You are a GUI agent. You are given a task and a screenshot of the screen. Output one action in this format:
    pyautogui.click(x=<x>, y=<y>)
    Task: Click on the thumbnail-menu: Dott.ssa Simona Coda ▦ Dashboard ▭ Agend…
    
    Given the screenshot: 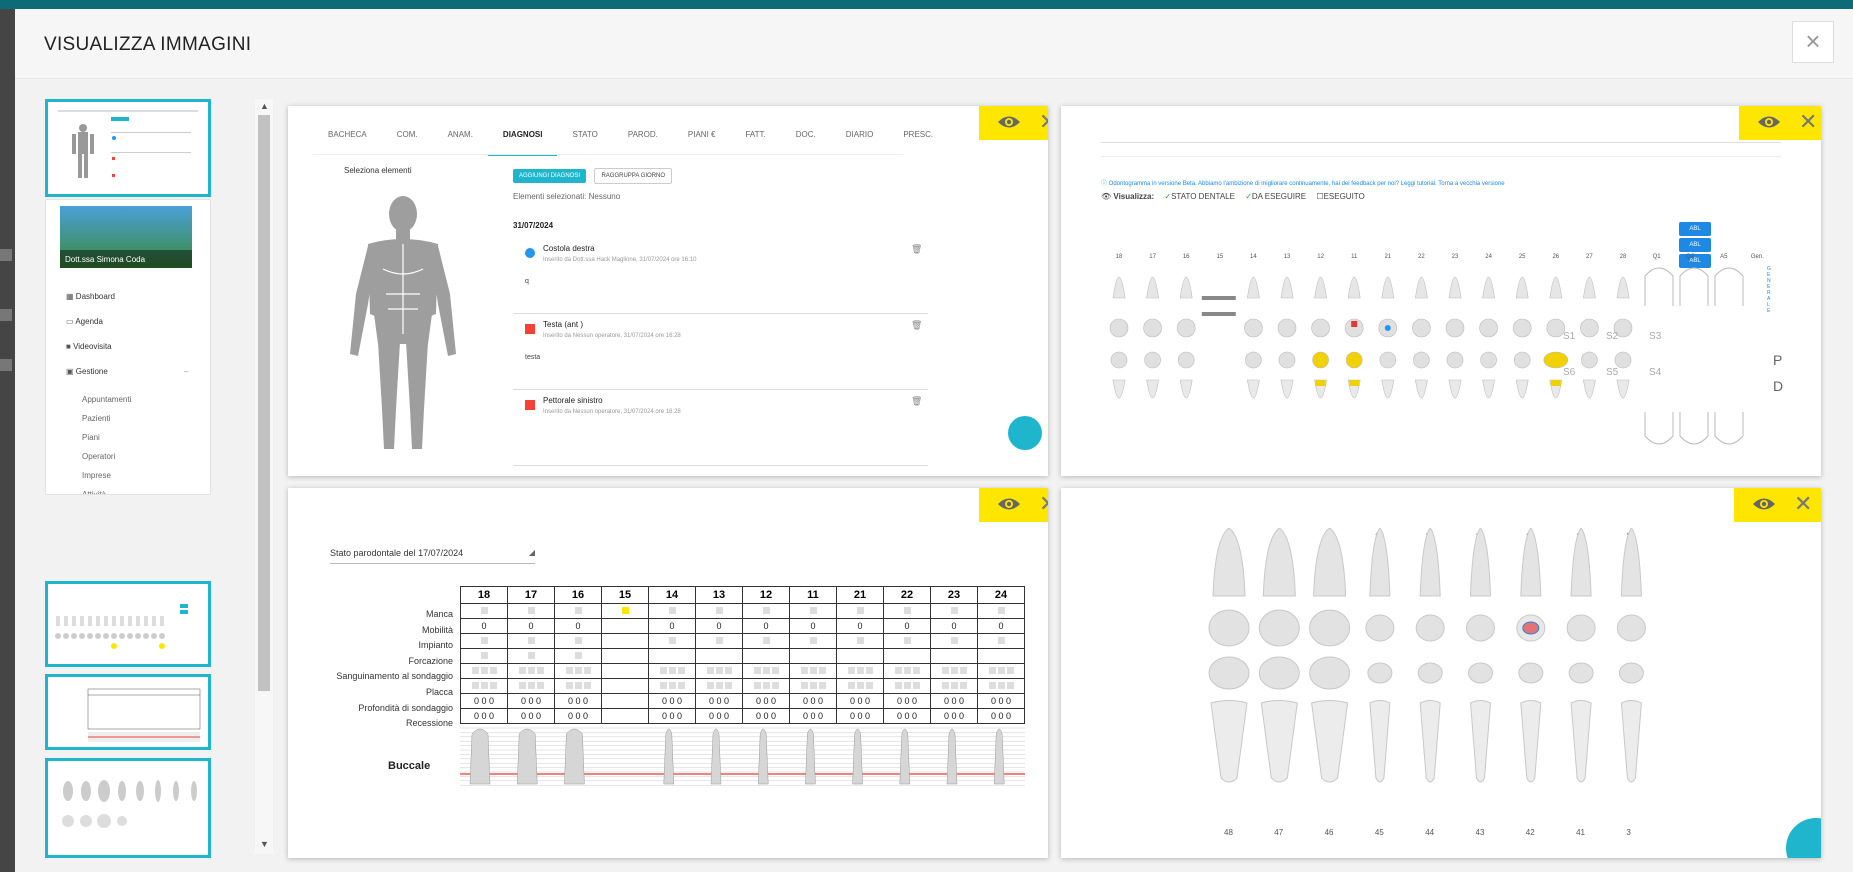 What is the action you would take?
    pyautogui.click(x=128, y=347)
    